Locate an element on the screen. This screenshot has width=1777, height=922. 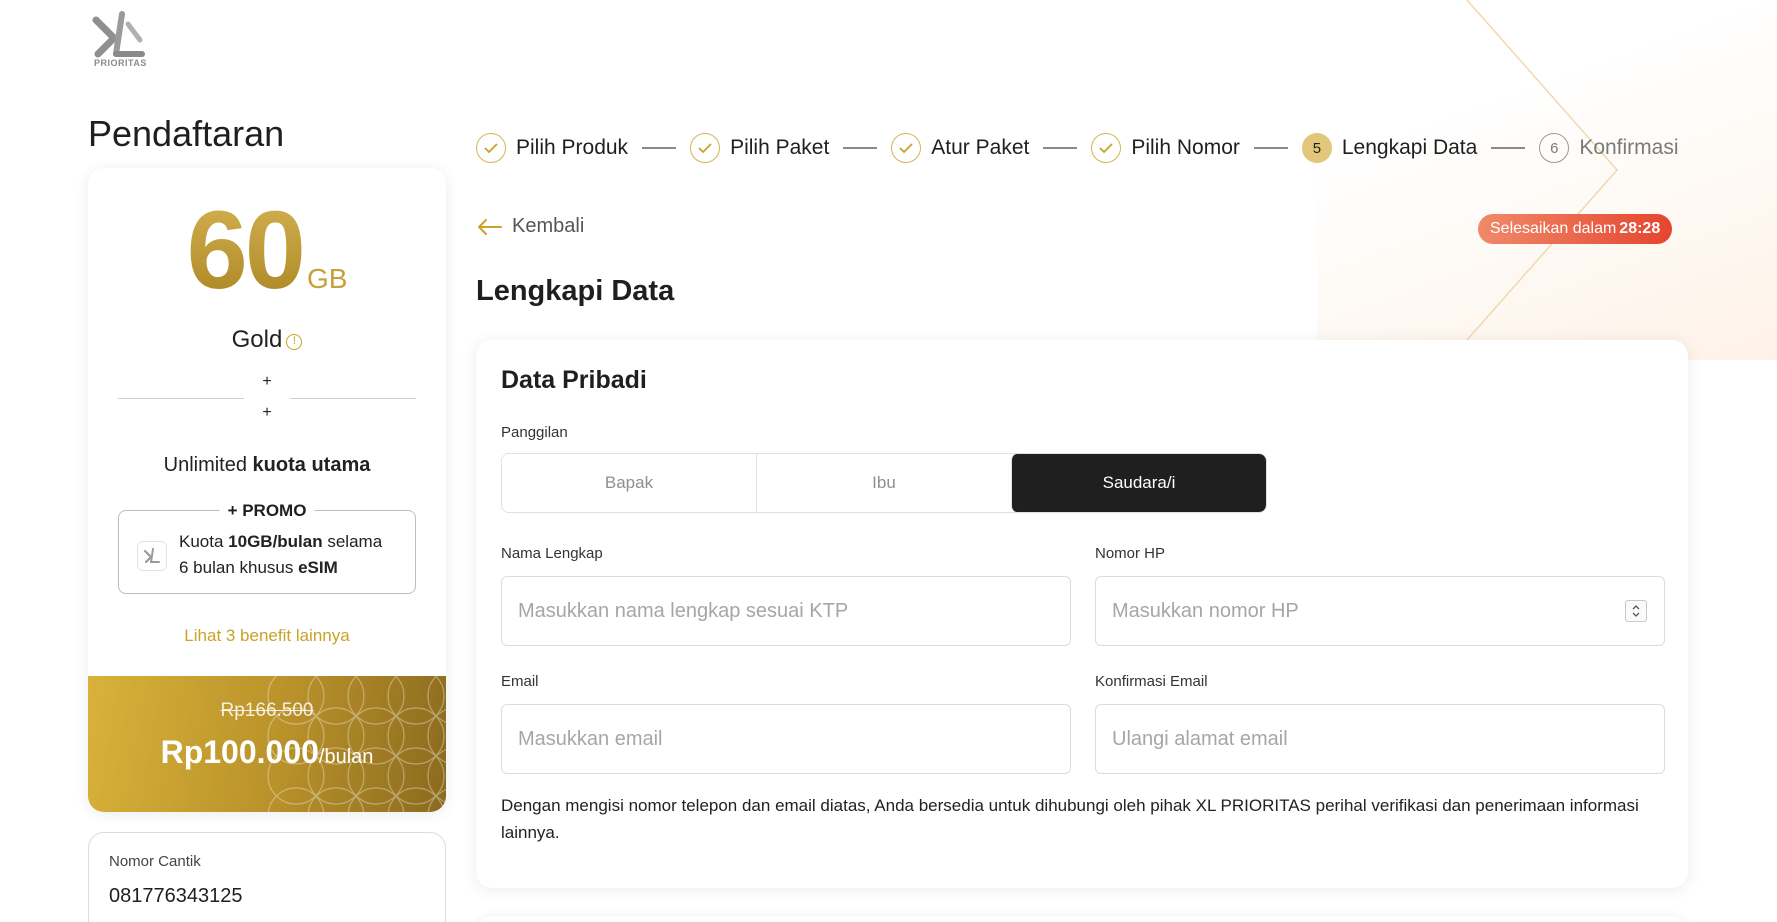
quota-display: 60 GB is located at coordinates (267, 251).